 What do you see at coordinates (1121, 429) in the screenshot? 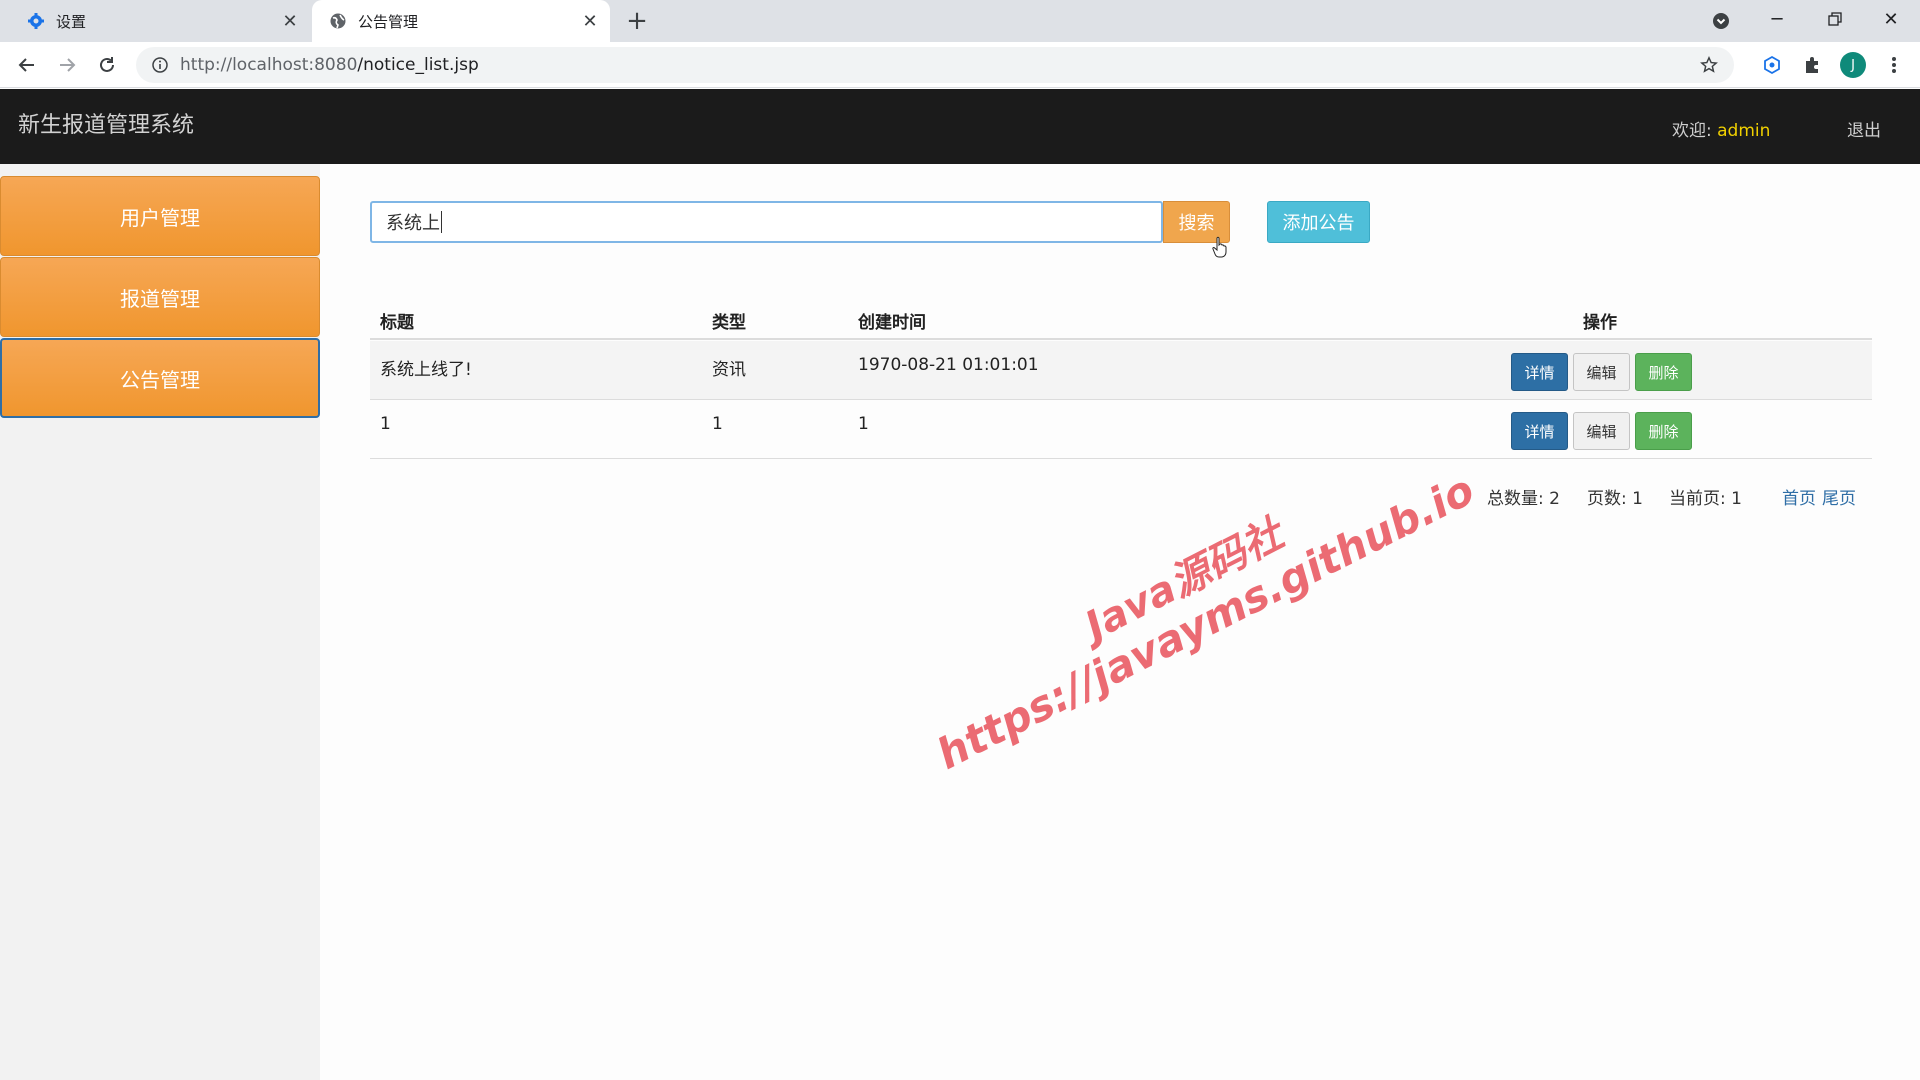
I see `table-row: 1 1 1 详情 编辑 删除` at bounding box center [1121, 429].